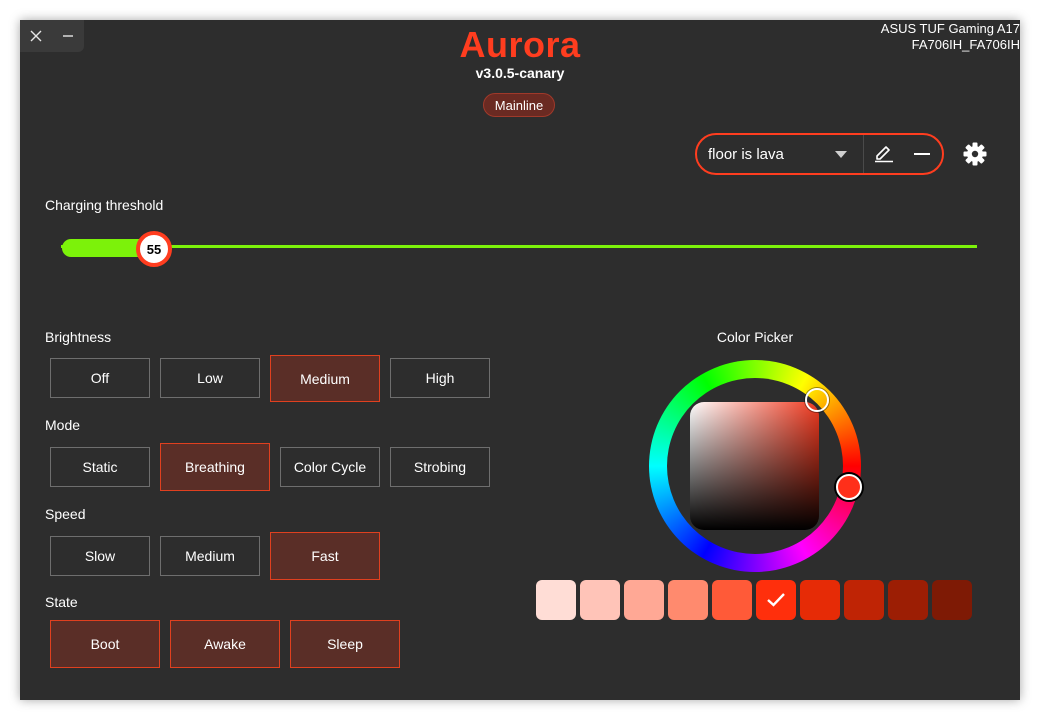 This screenshot has height=720, width=1040. What do you see at coordinates (755, 337) in the screenshot?
I see `color-picker-label: Color Picker` at bounding box center [755, 337].